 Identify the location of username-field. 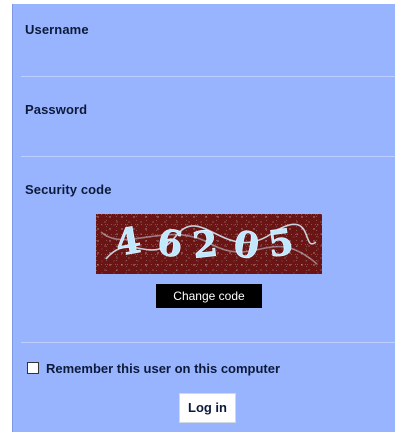
(203, 56).